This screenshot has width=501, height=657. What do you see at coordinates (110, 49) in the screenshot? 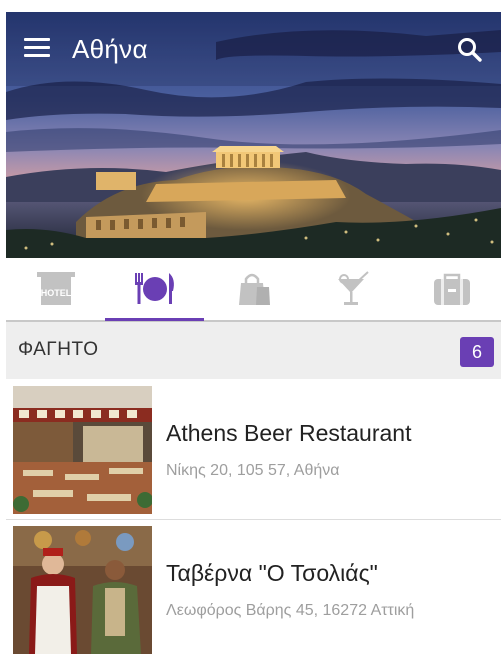
I see `page-title: Αθήνα` at bounding box center [110, 49].